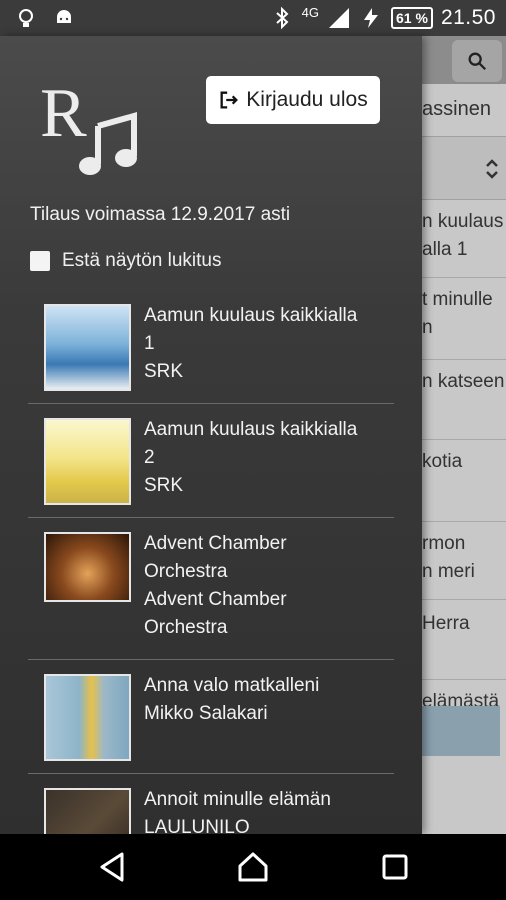 The image size is (506, 900). I want to click on home-icon, so click(253, 867).